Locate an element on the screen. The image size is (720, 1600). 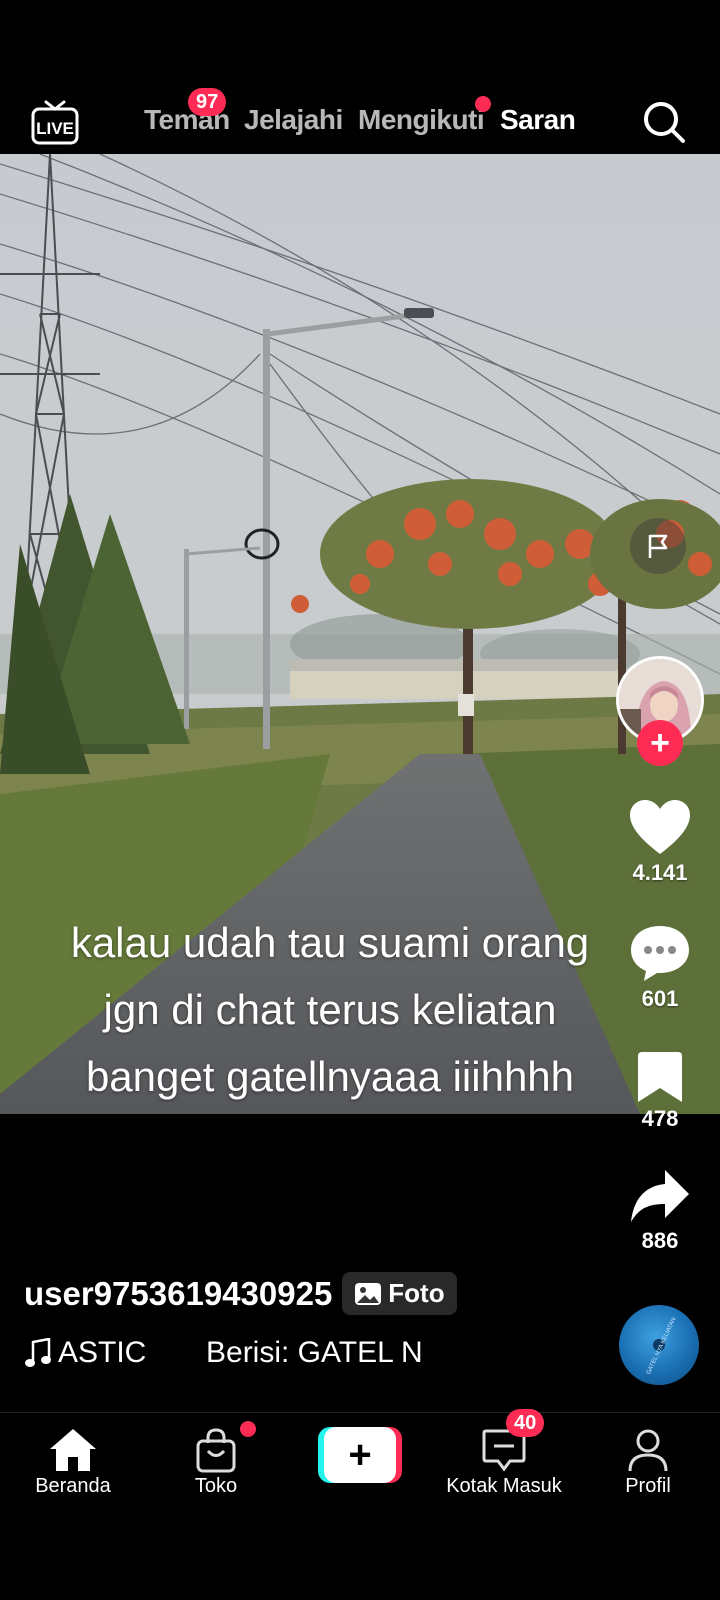
caption-line: banget gatellnyaaa iiihhhh is located at coordinates (330, 1076).